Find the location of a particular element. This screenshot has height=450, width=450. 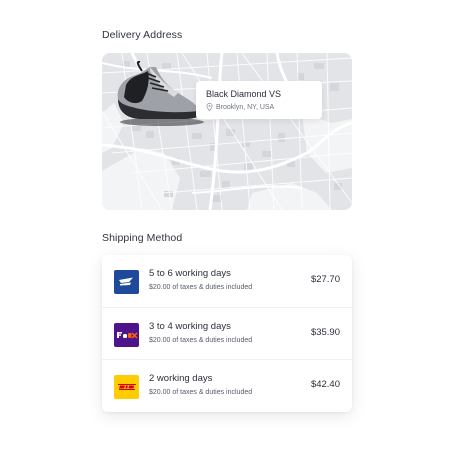

product-name: Black Diamond VS is located at coordinates (244, 94).